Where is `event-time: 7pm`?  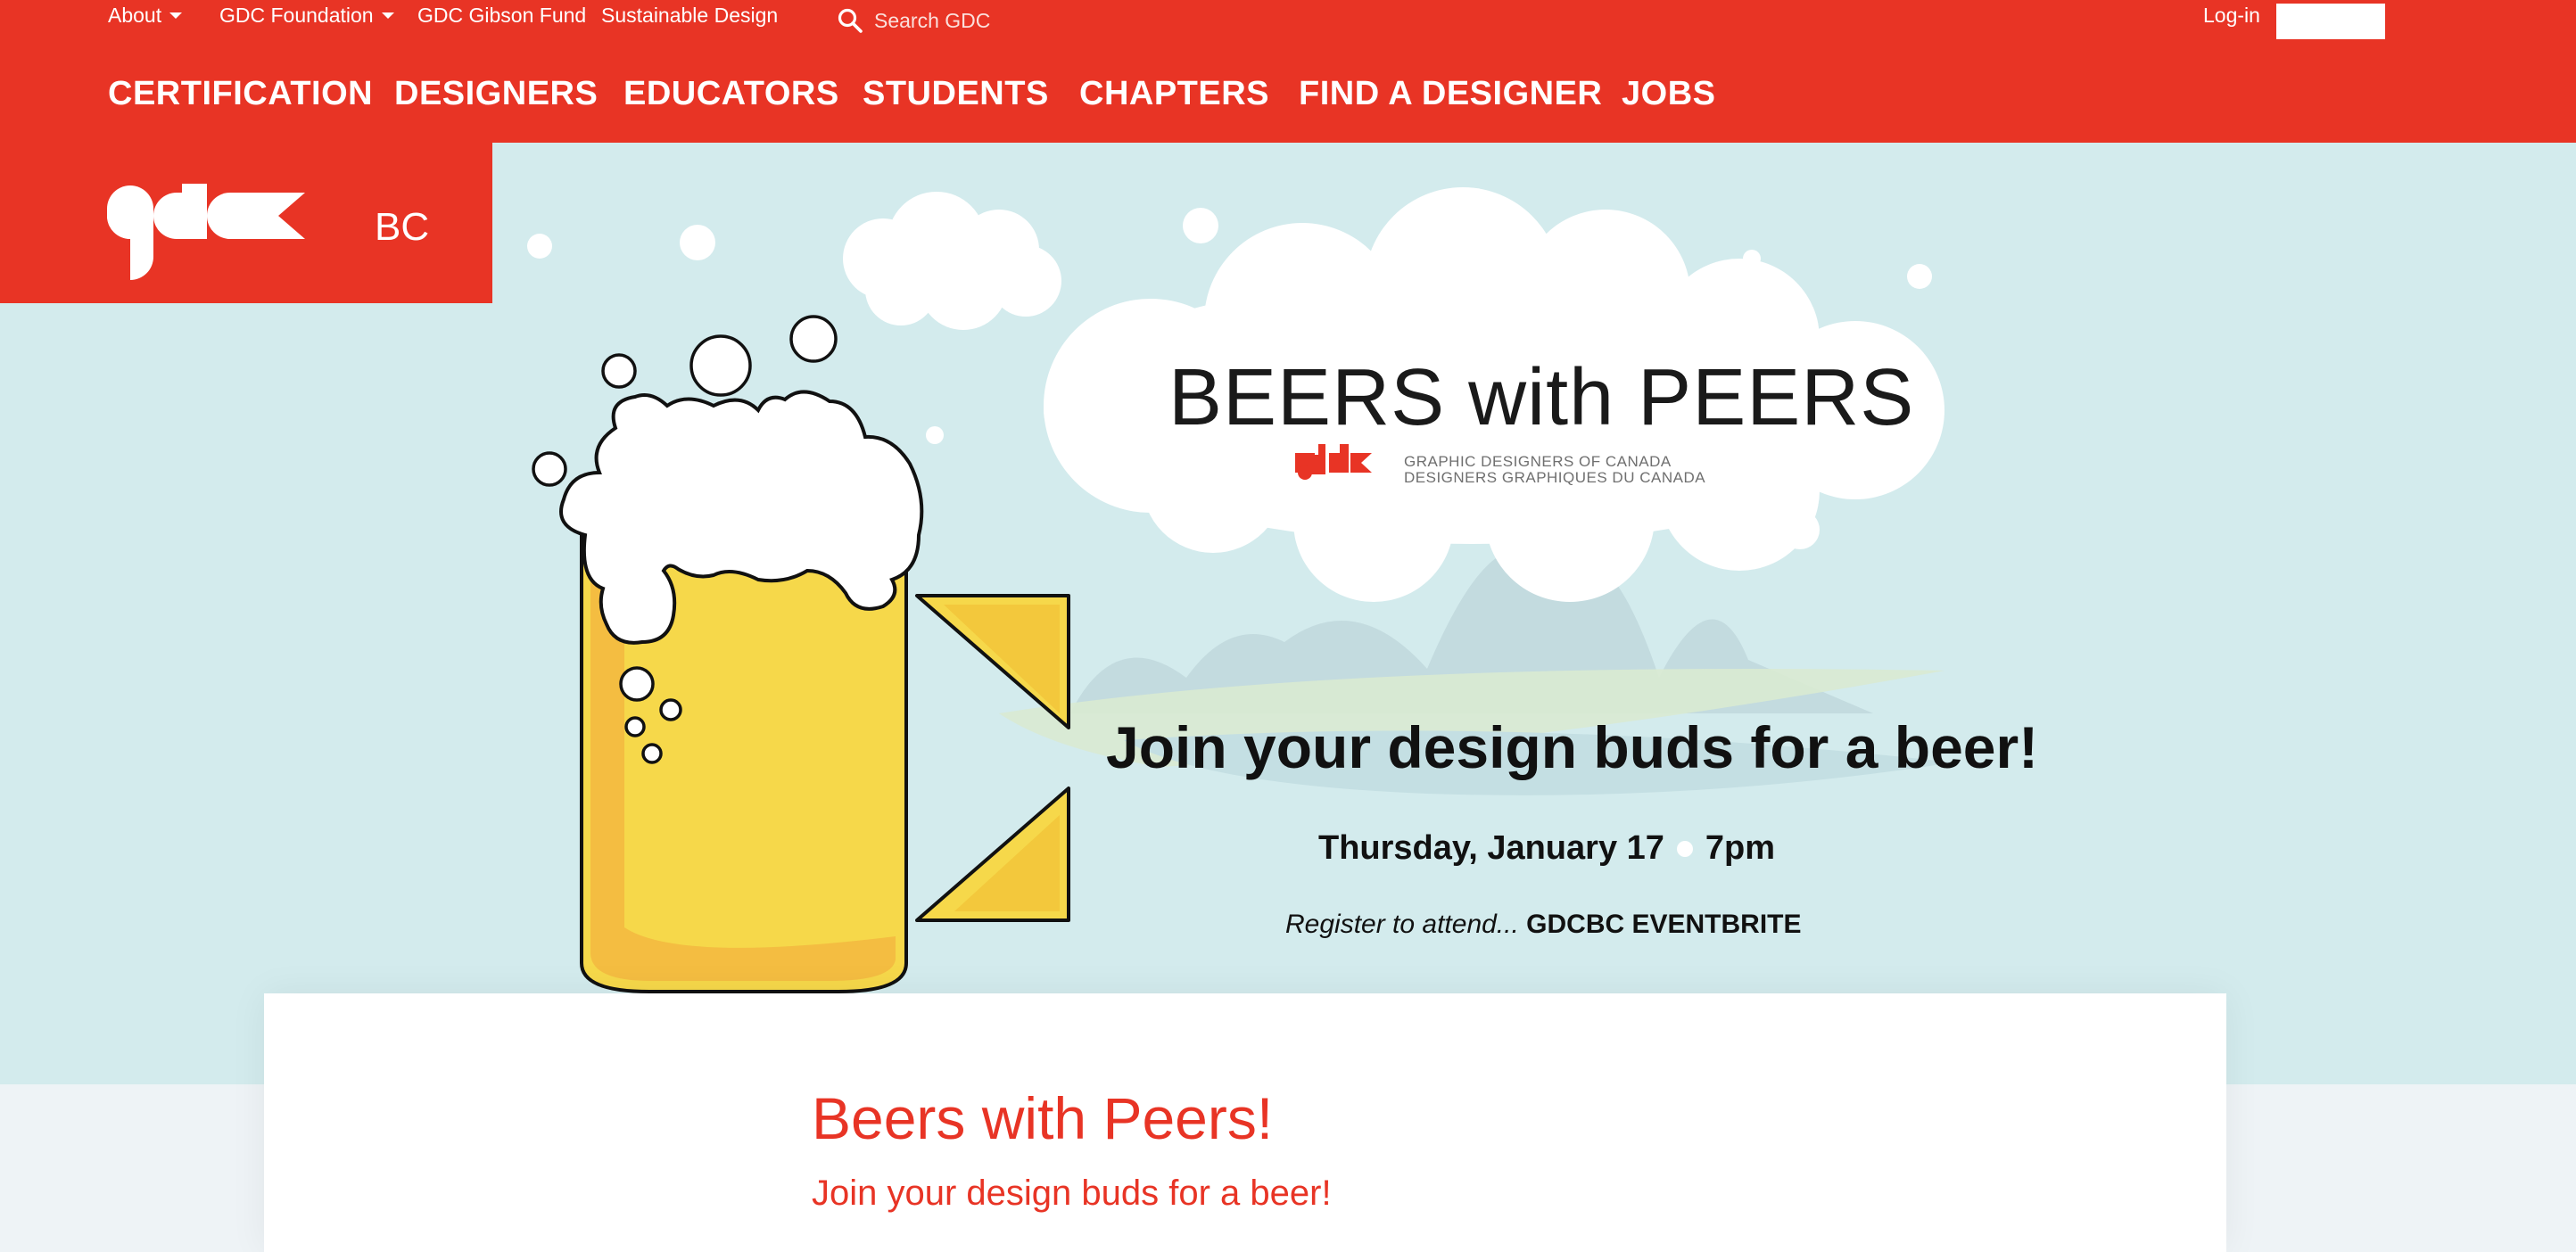 event-time: 7pm is located at coordinates (1741, 848).